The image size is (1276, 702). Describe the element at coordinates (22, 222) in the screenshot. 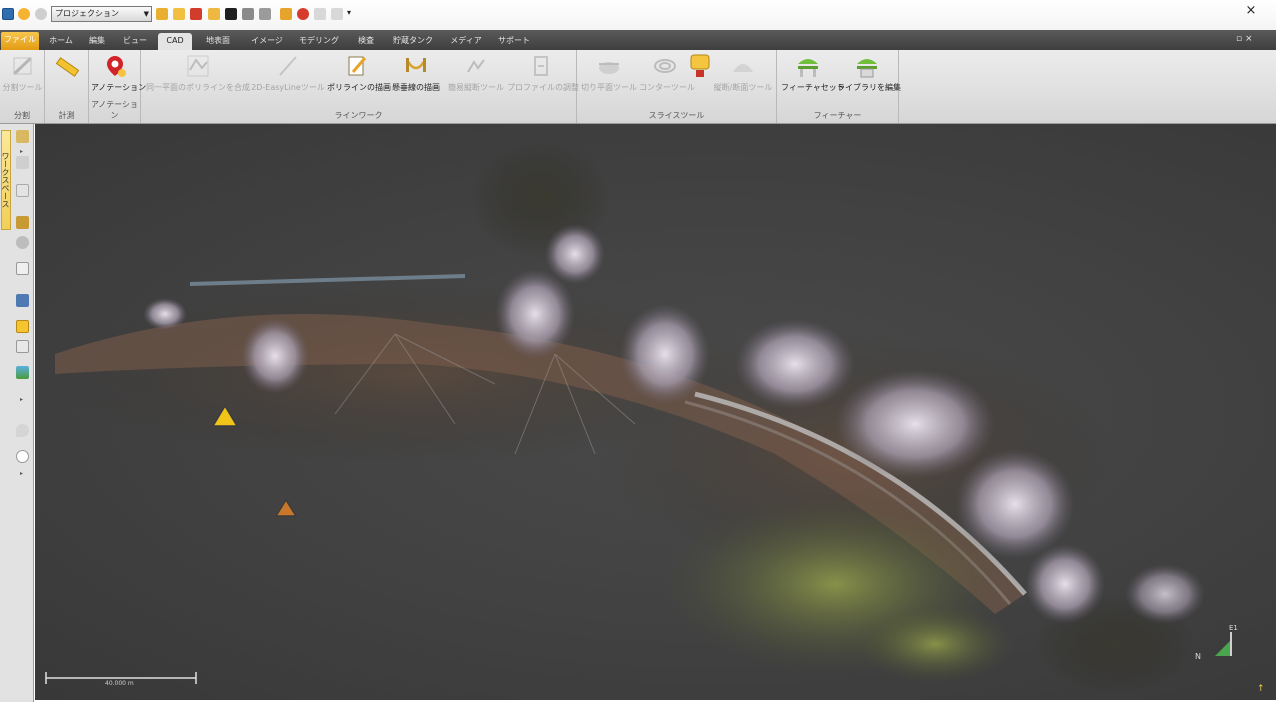

I see `fence-icon` at that location.